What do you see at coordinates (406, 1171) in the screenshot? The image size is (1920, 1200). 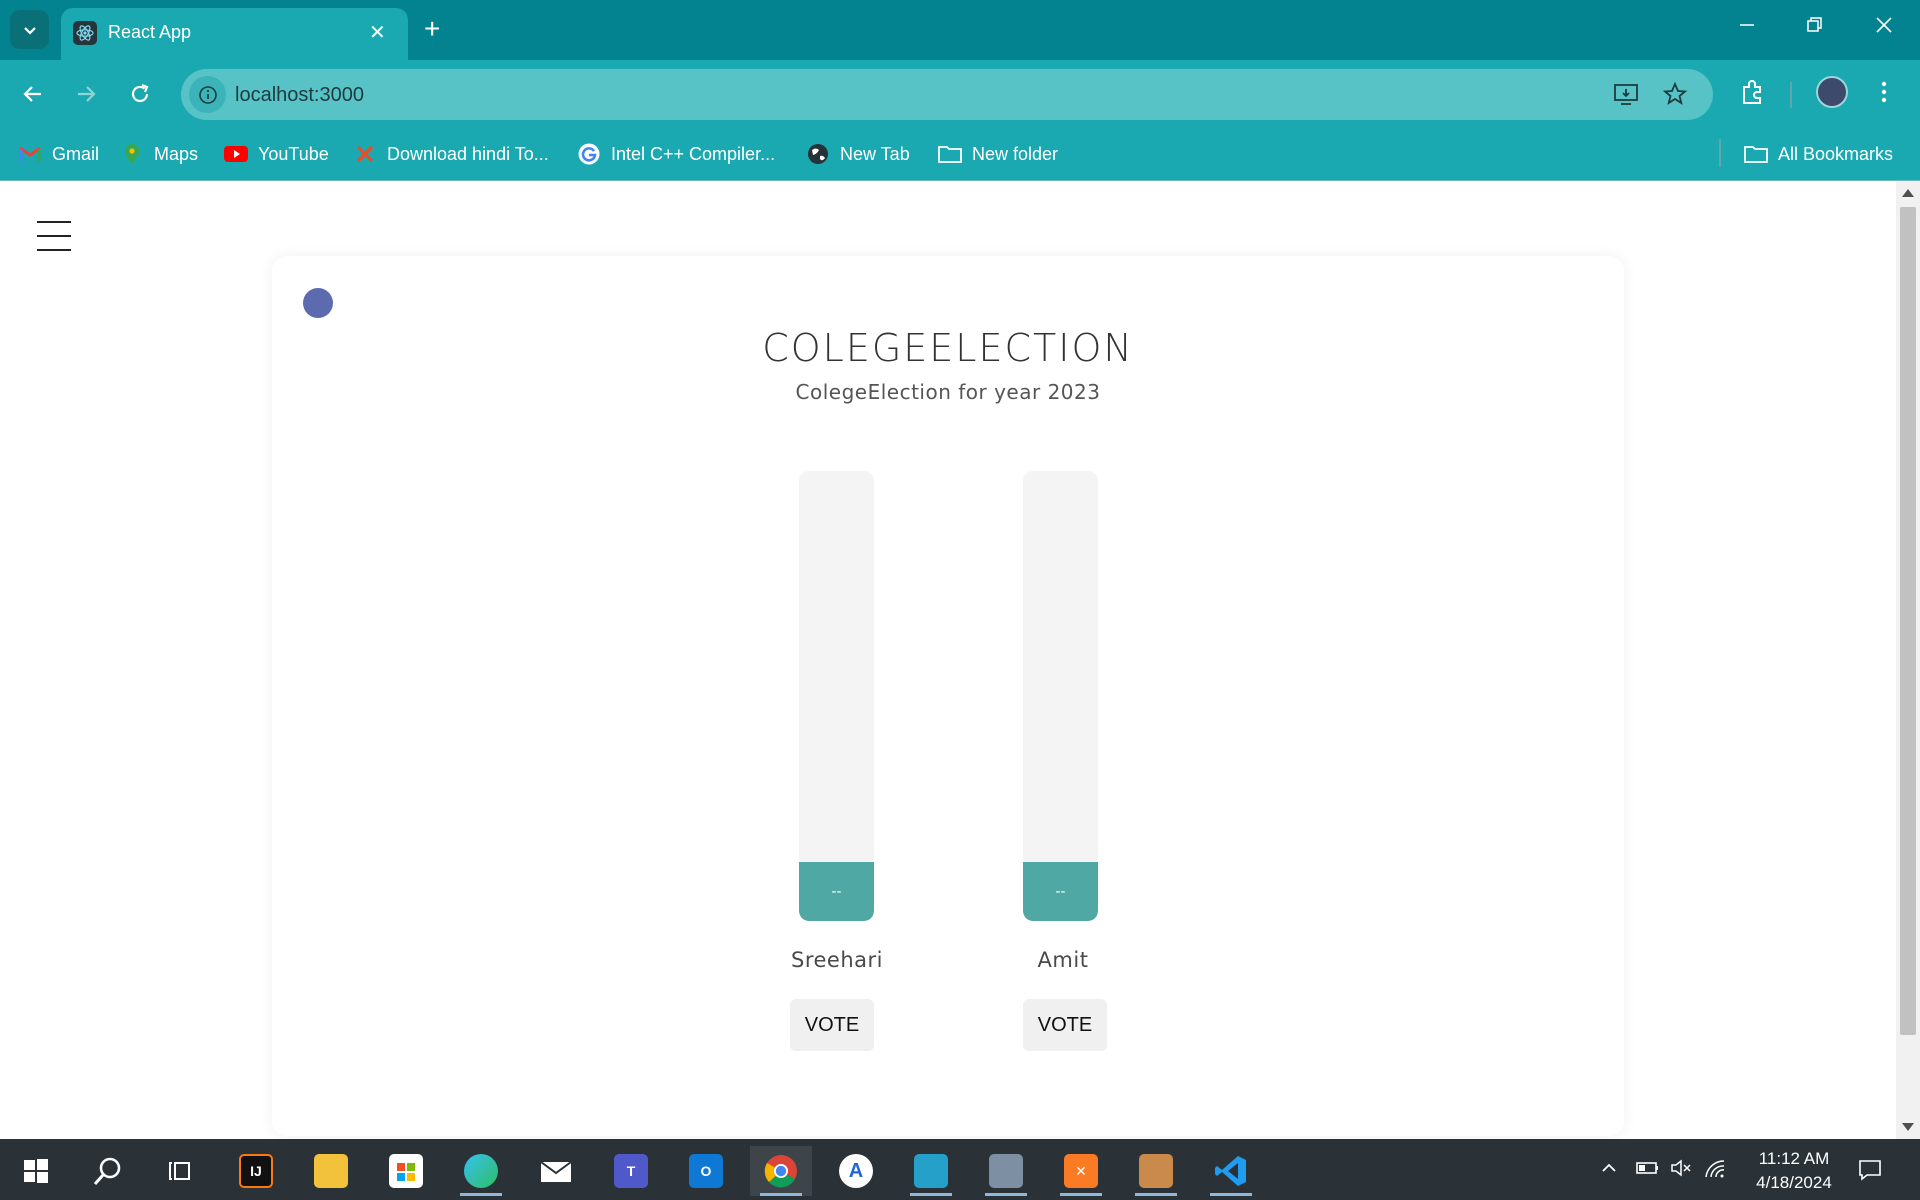 I see `store-icon` at bounding box center [406, 1171].